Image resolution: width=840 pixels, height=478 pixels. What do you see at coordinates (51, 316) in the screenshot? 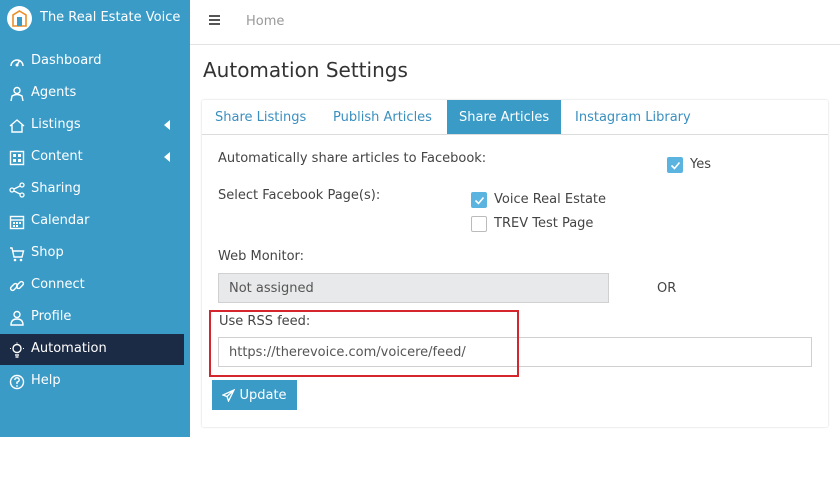
I see `sidebar-item-label: Profile` at bounding box center [51, 316].